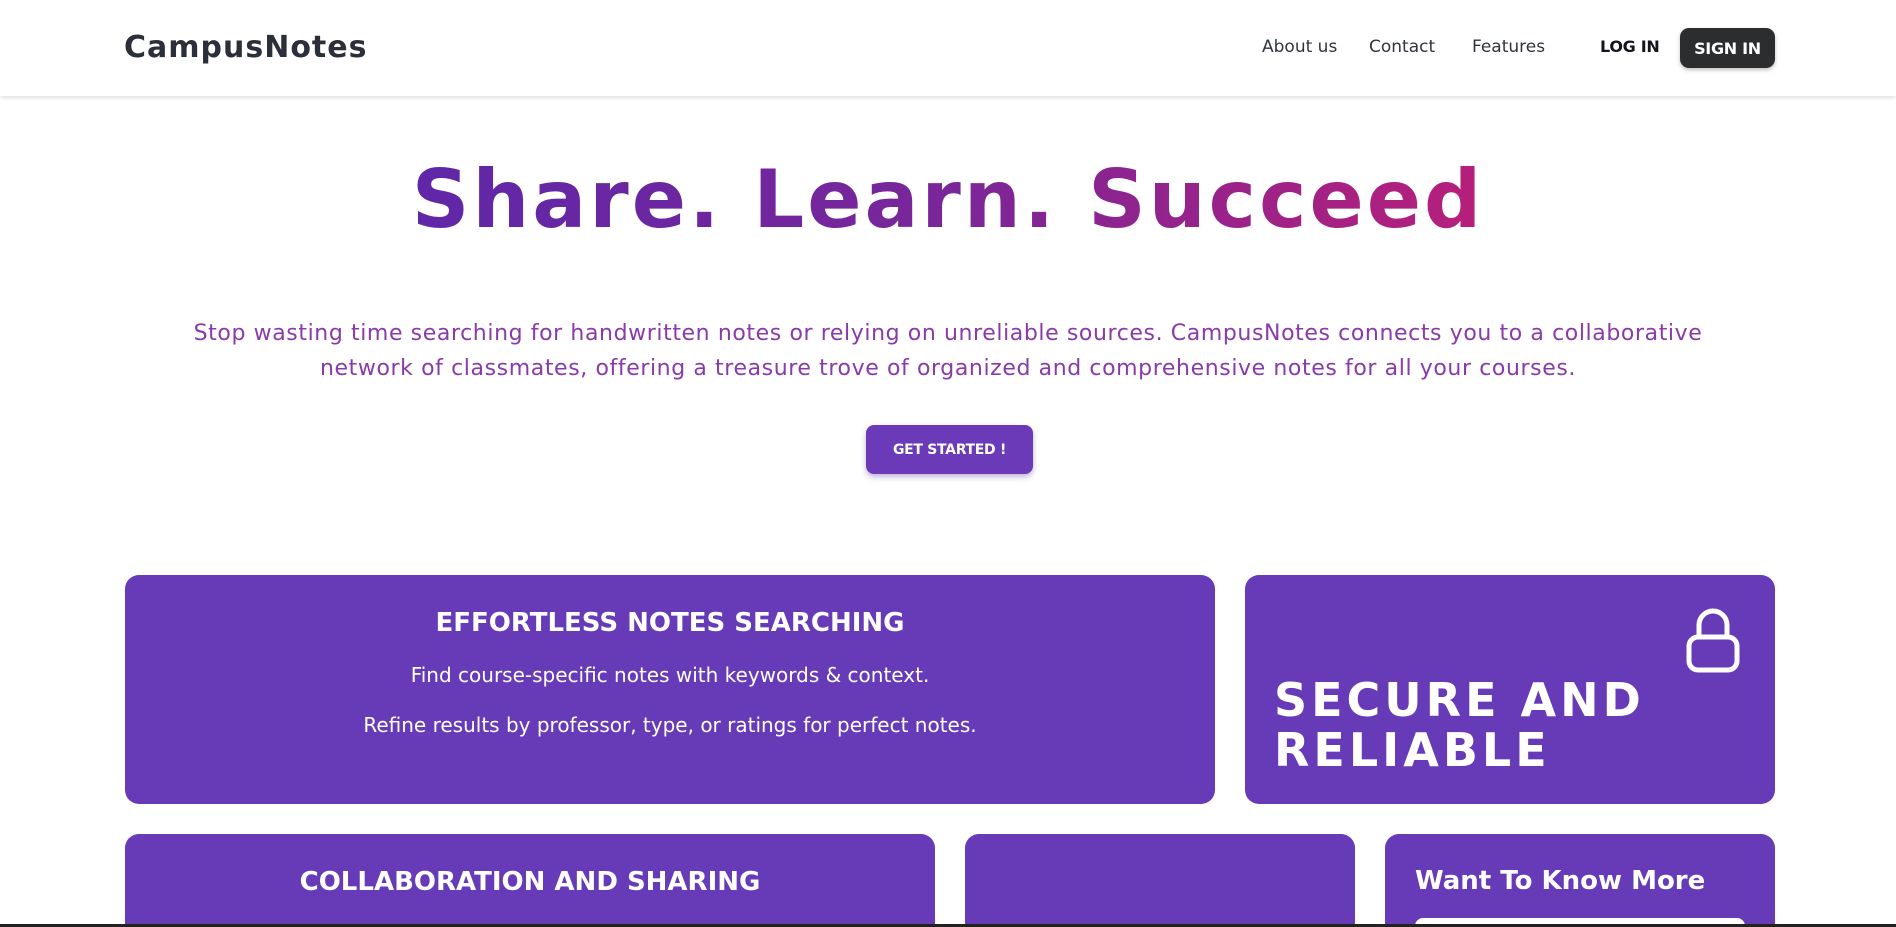 This screenshot has height=927, width=1896. What do you see at coordinates (1402, 47) in the screenshot?
I see `nav-link-contact: Contact` at bounding box center [1402, 47].